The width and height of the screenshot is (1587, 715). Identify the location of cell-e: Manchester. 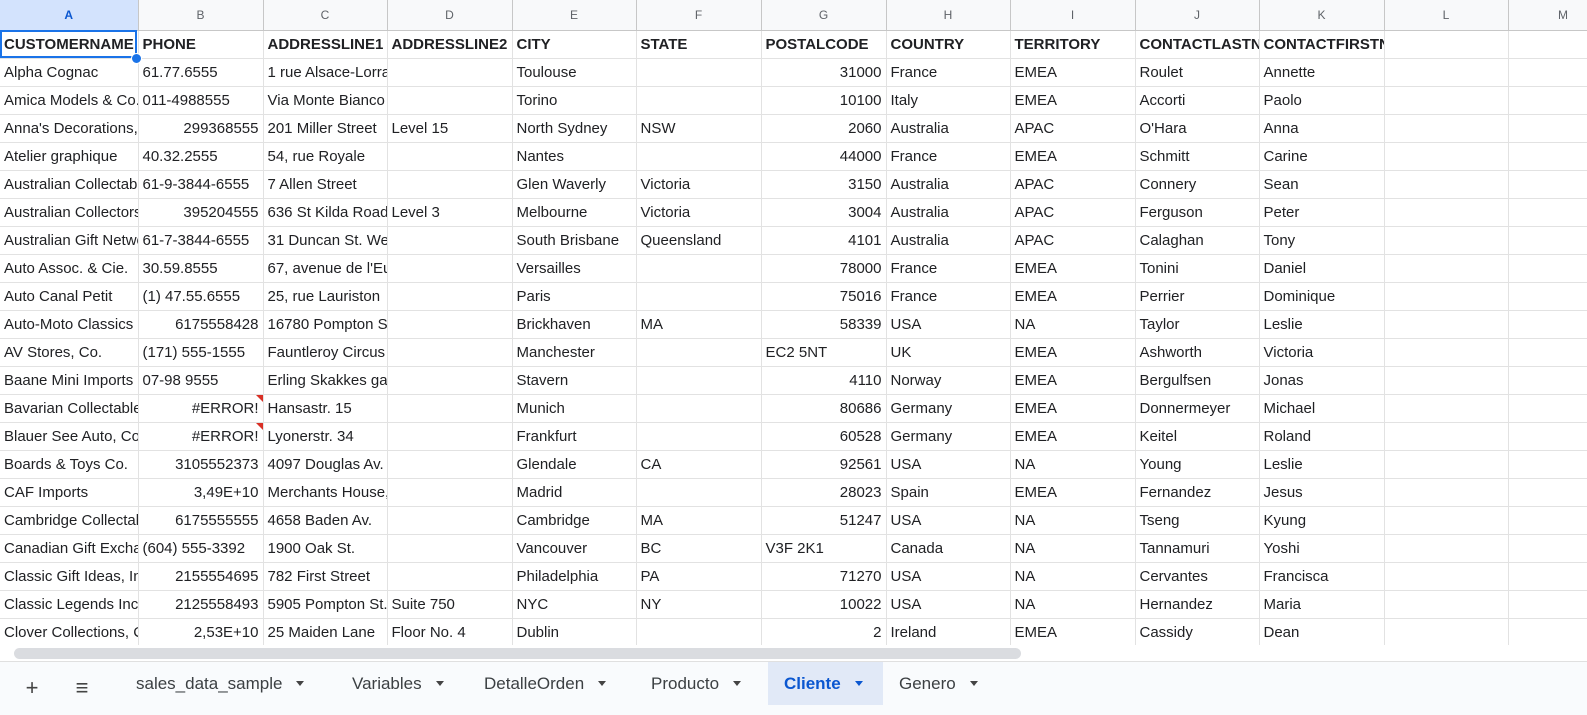
(574, 352).